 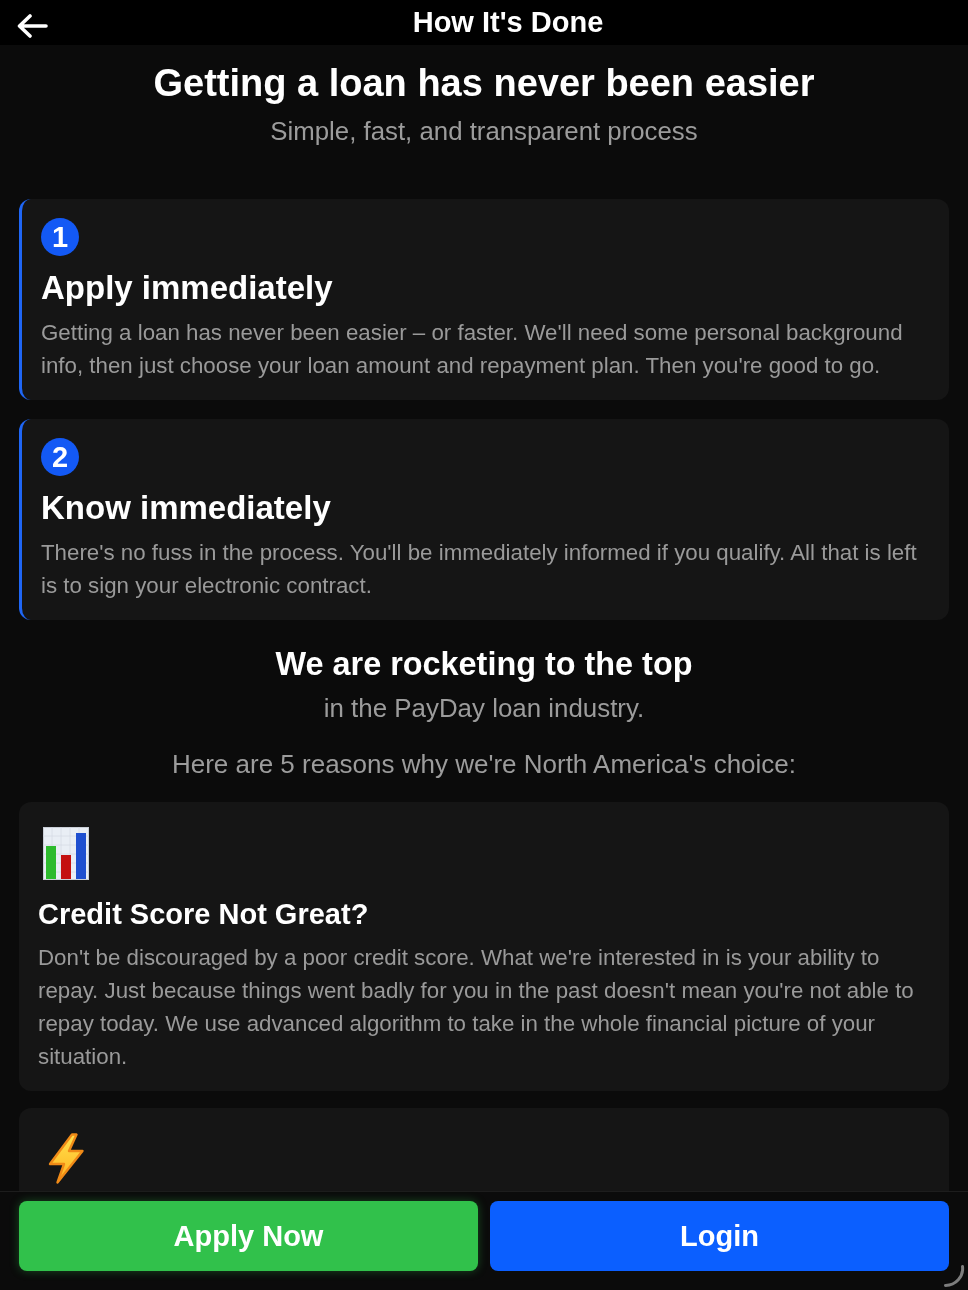 I want to click on step-description: There's no fuss in the process. You'll be immediately informed if you qualify. All that is left is to sign your electronic contract., so click(x=479, y=569).